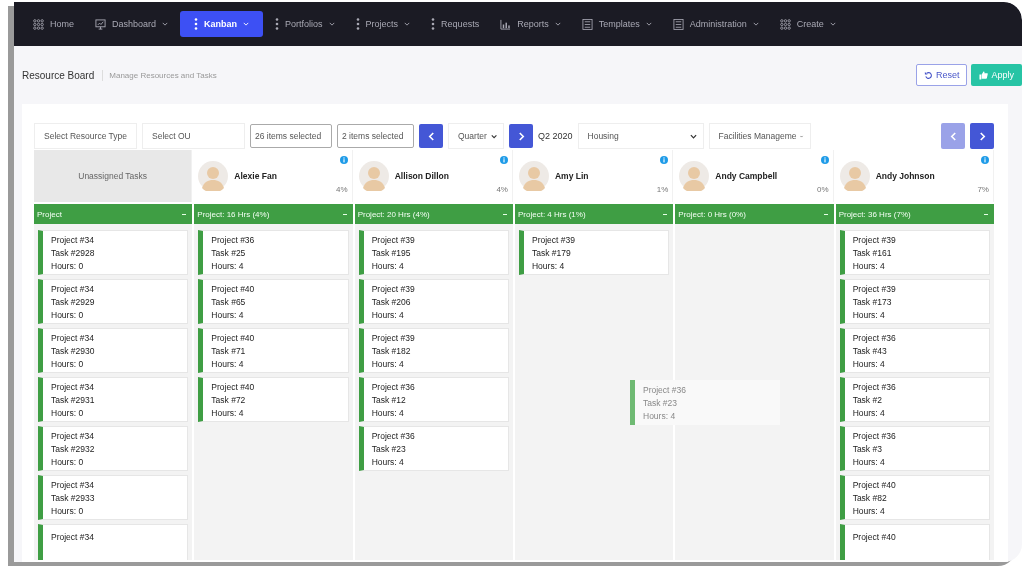  I want to click on task-card: Project #36 Task #12 Hours: 4, so click(433, 399).